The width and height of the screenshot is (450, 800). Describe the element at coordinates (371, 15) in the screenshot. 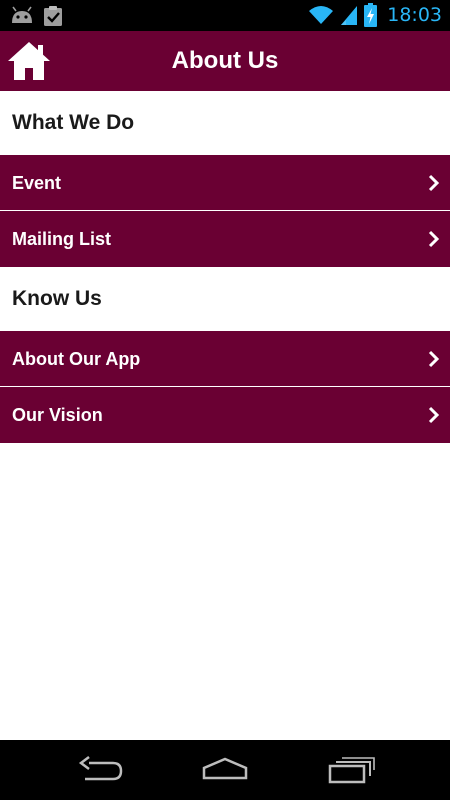

I see `battery-charging-icon` at that location.